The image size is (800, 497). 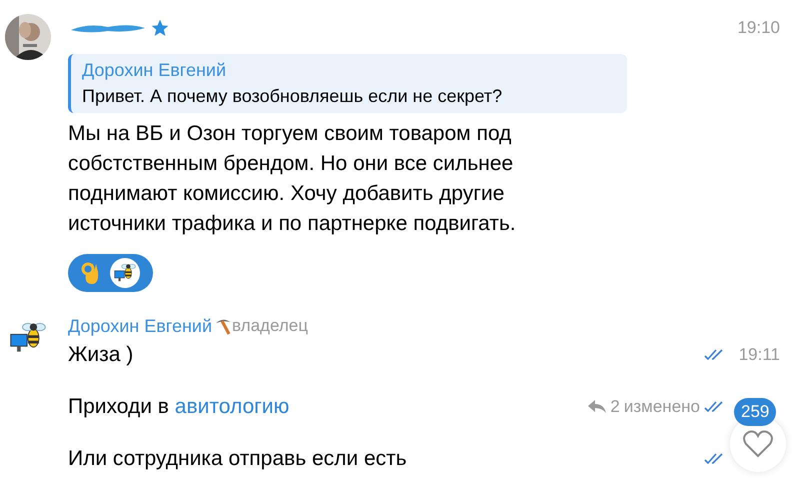 I want to click on sender-name: Дорохин Евгений, so click(x=140, y=326).